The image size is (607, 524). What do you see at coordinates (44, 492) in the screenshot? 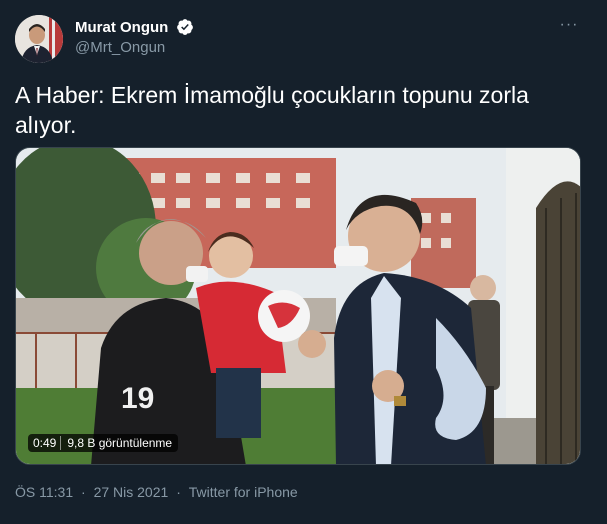
I see `tweet-time: ÖS 11:31` at bounding box center [44, 492].